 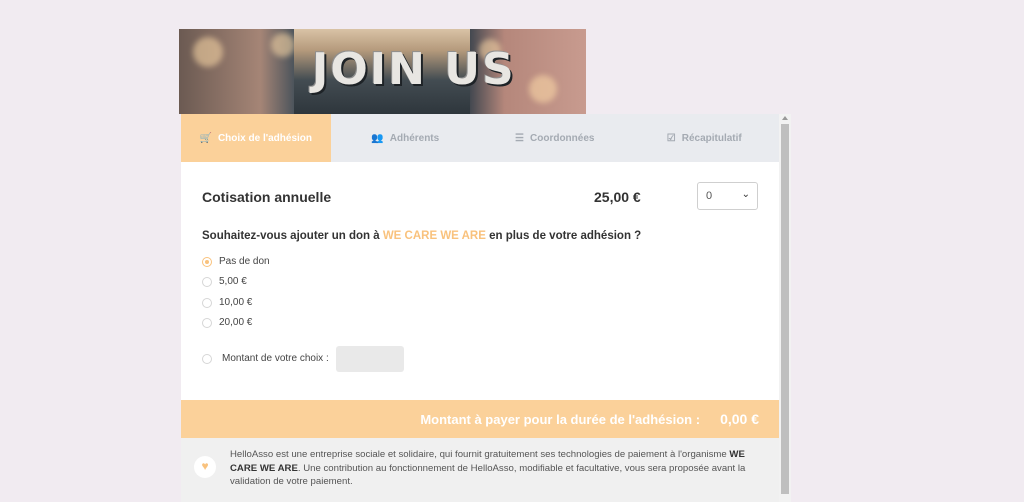 What do you see at coordinates (205, 467) in the screenshot?
I see `heart-icon: ♥` at bounding box center [205, 467].